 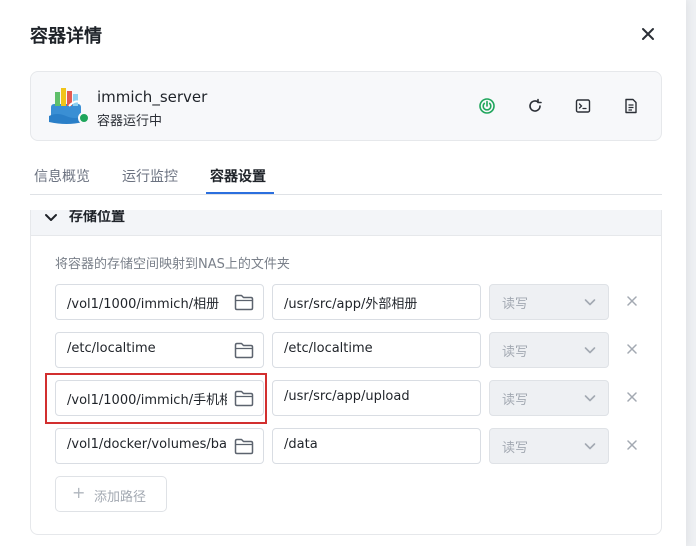 I want to click on terminal-icon, so click(x=583, y=106).